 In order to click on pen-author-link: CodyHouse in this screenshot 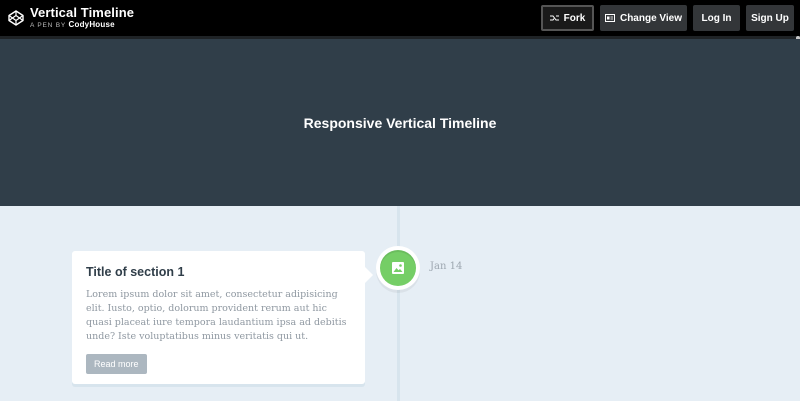, I will do `click(92, 24)`.